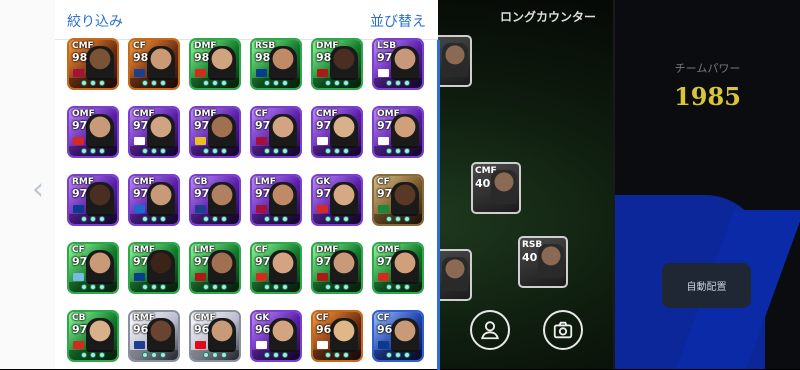  Describe the element at coordinates (154, 336) in the screenshot. I see `player-card: RMF 96` at that location.